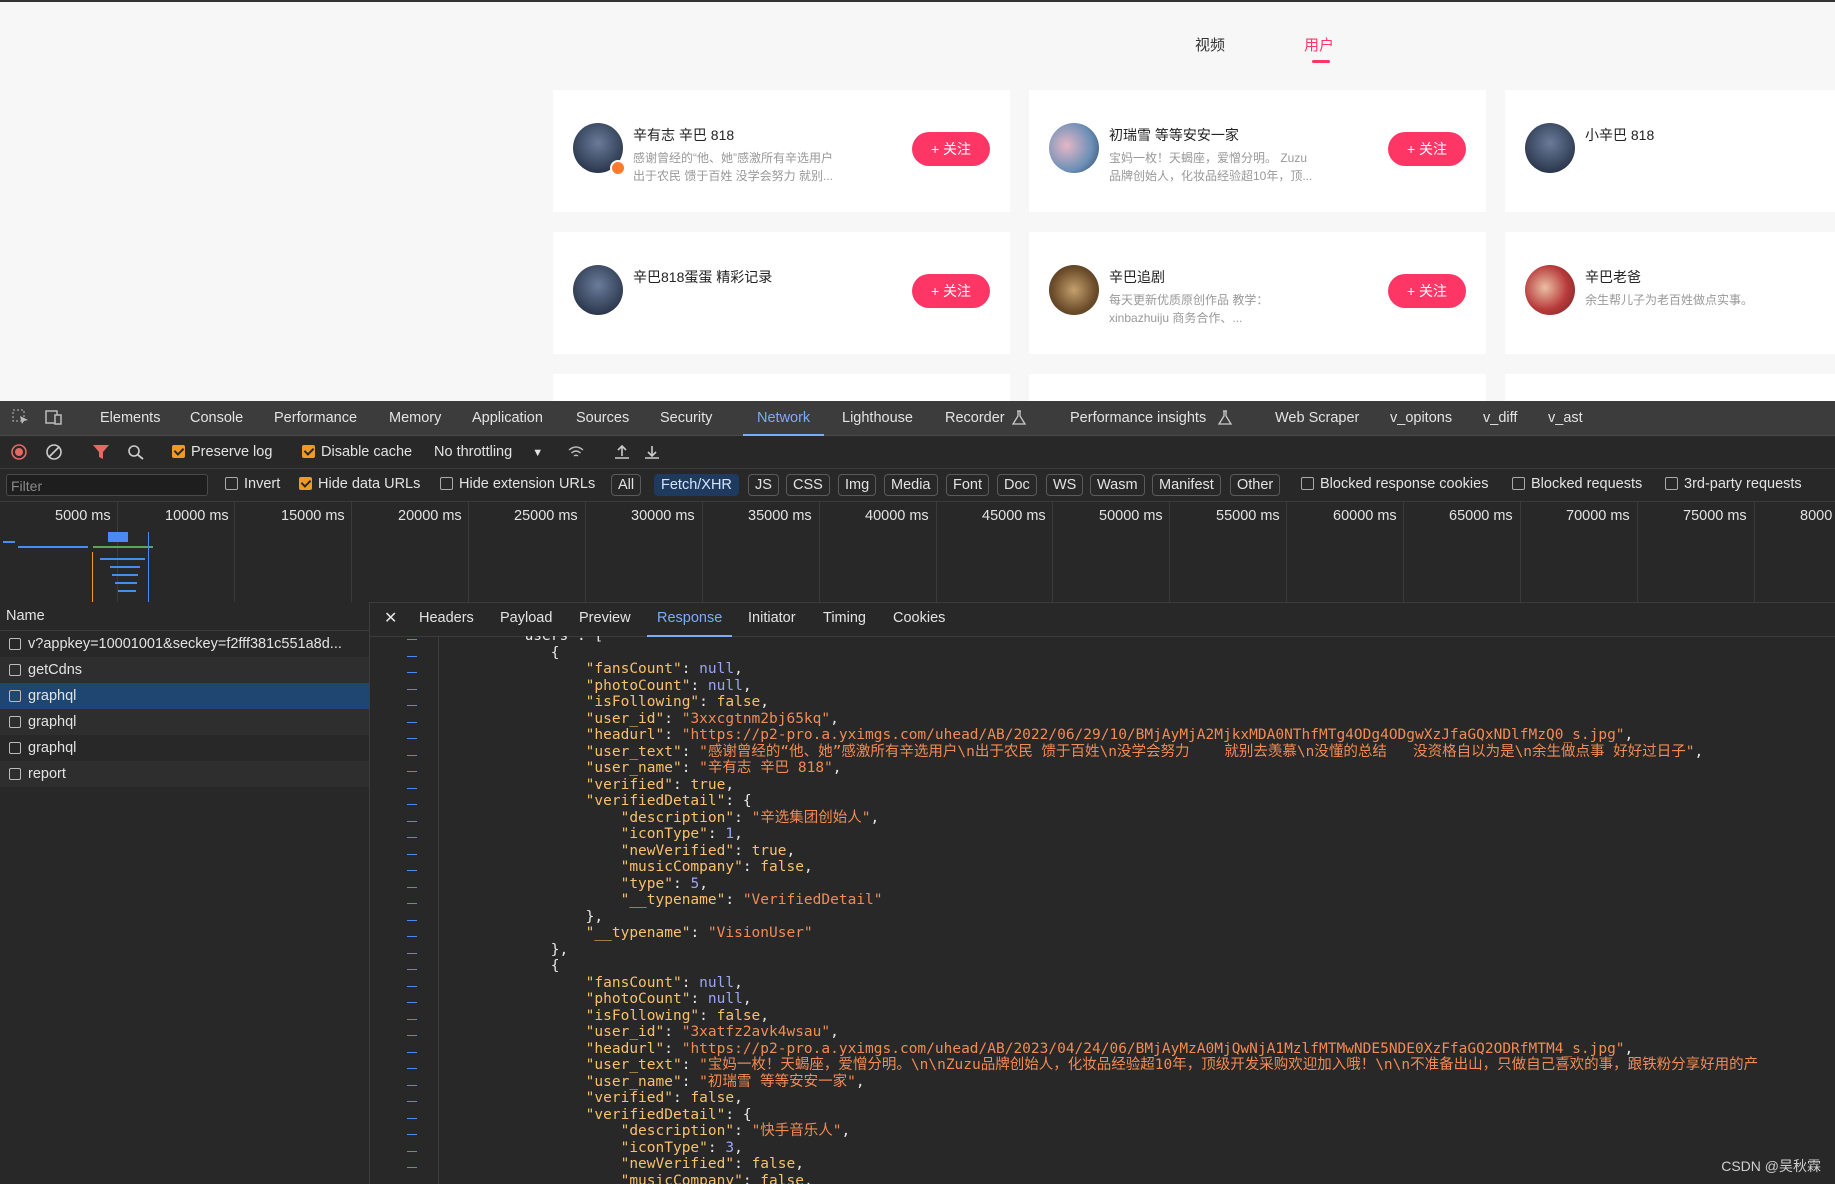 The width and height of the screenshot is (1835, 1184). I want to click on devtools-tab-lighthouse: Lighthouse, so click(877, 418).